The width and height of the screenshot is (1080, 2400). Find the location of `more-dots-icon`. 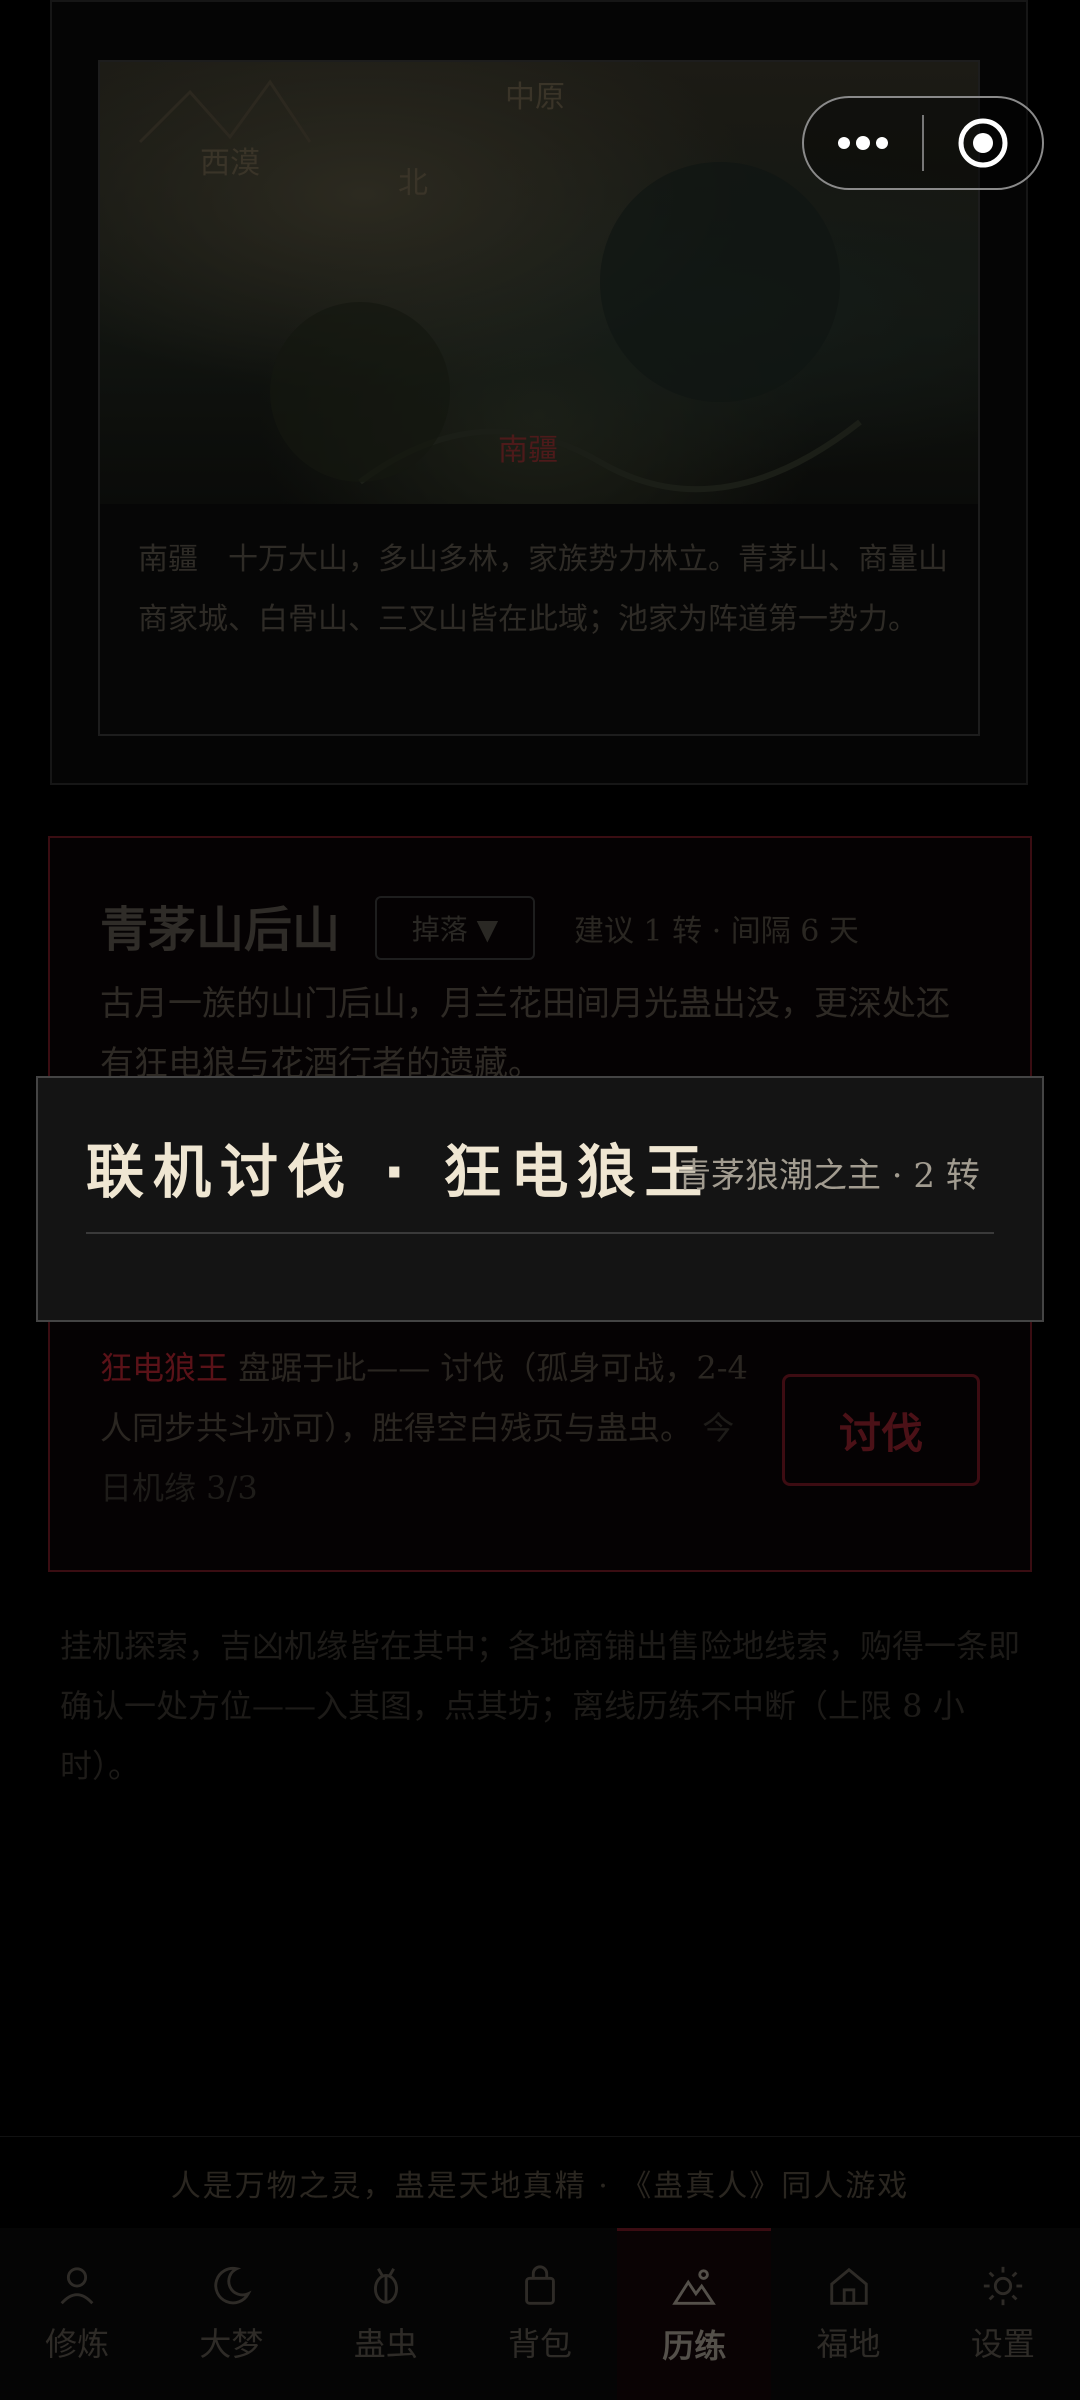

more-dots-icon is located at coordinates (863, 143).